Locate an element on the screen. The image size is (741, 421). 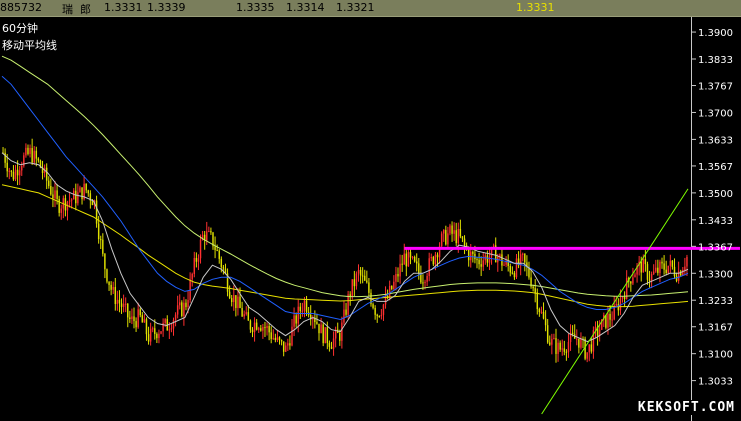
y-tick-label: 1.3767 is located at coordinates (715, 87).